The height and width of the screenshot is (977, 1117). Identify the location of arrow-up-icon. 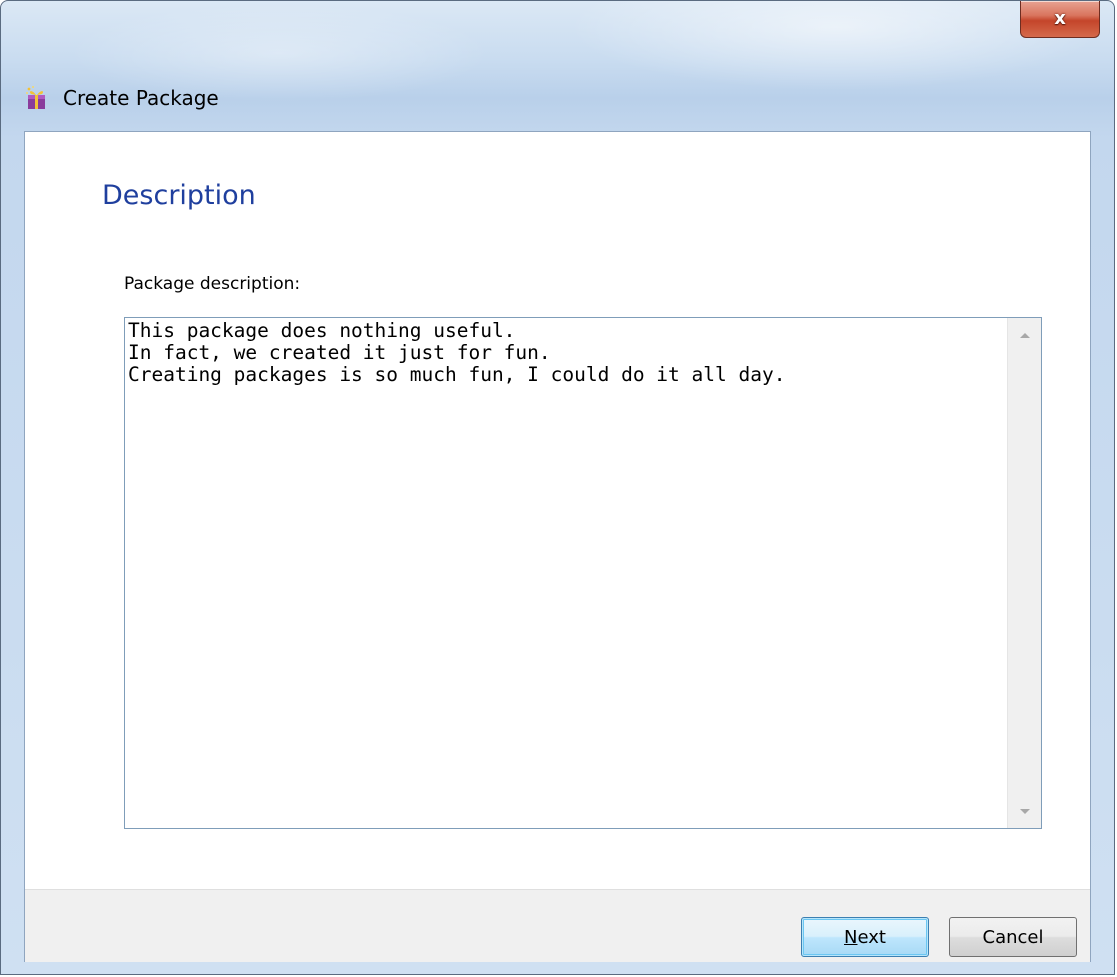
(1024, 335).